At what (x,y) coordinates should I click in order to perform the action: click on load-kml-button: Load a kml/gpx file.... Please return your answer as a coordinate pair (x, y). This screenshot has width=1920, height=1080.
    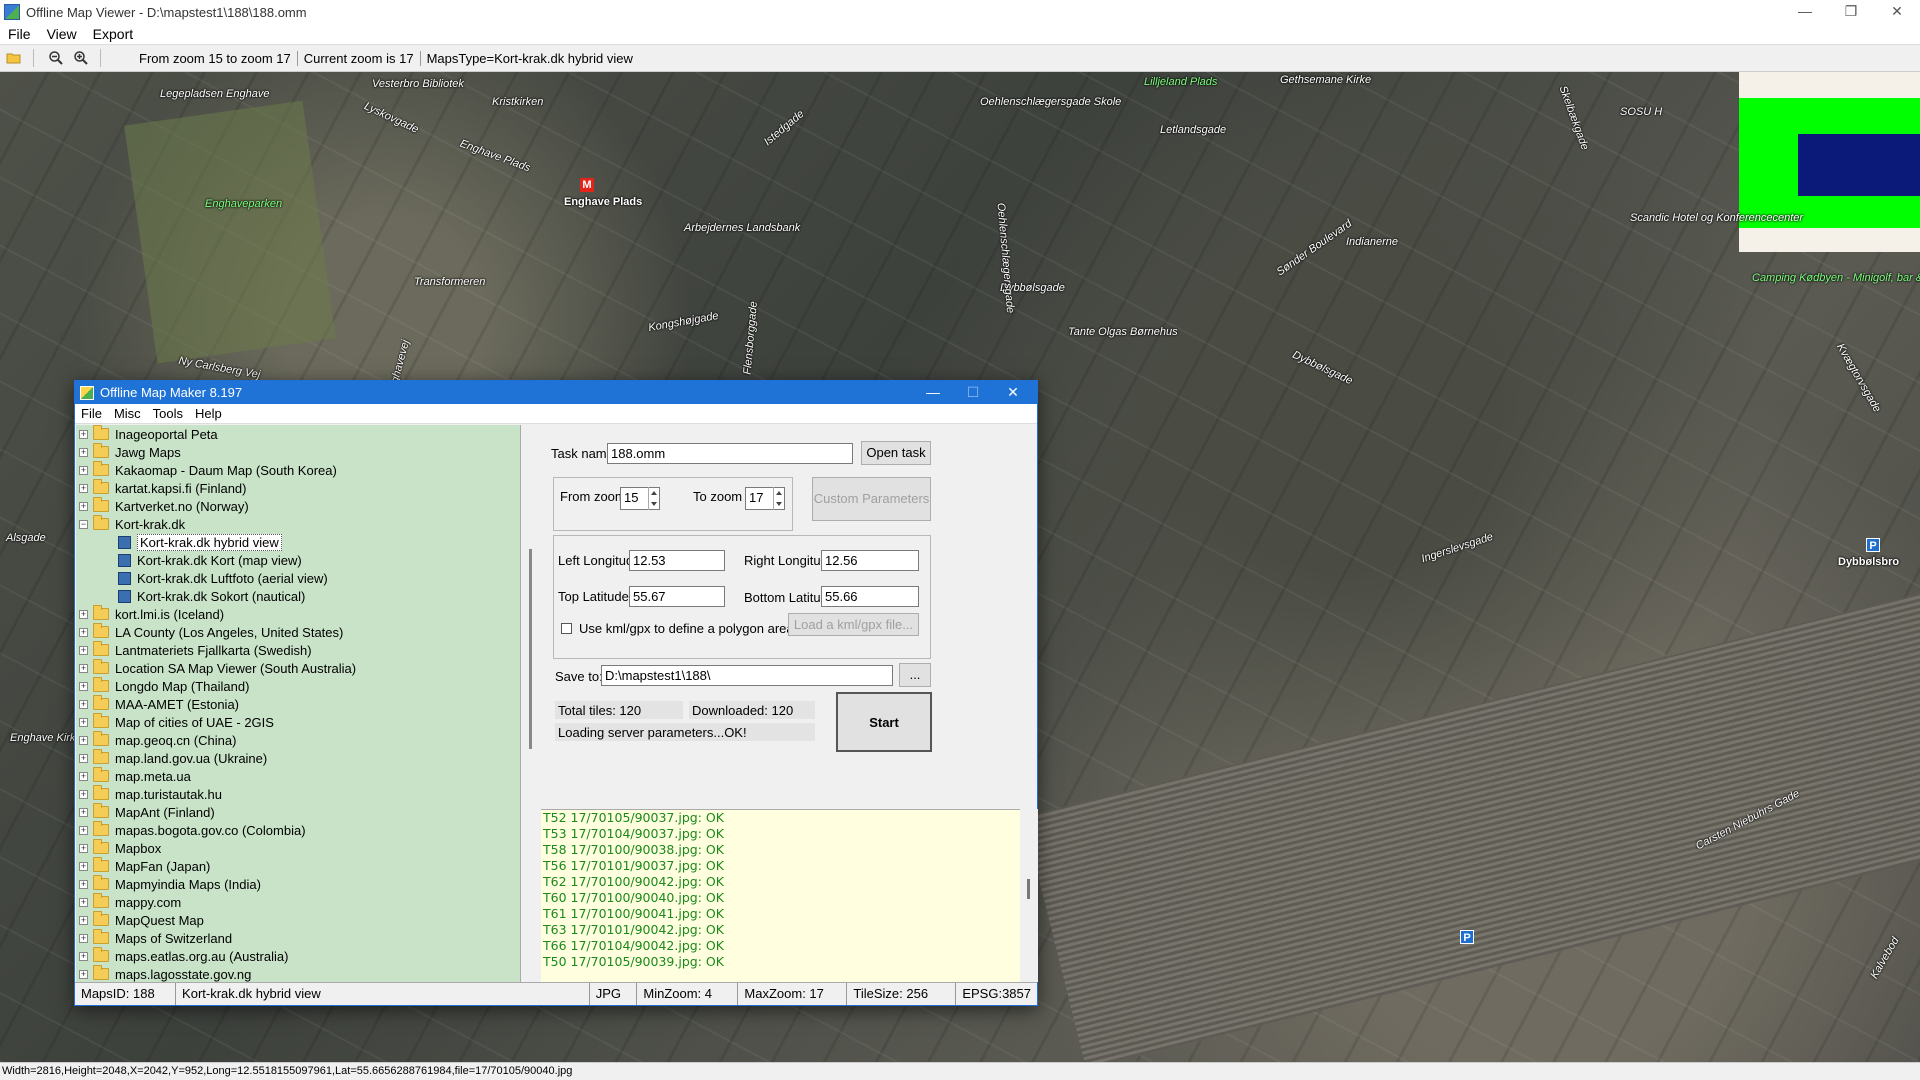
    Looking at the image, I should click on (853, 624).